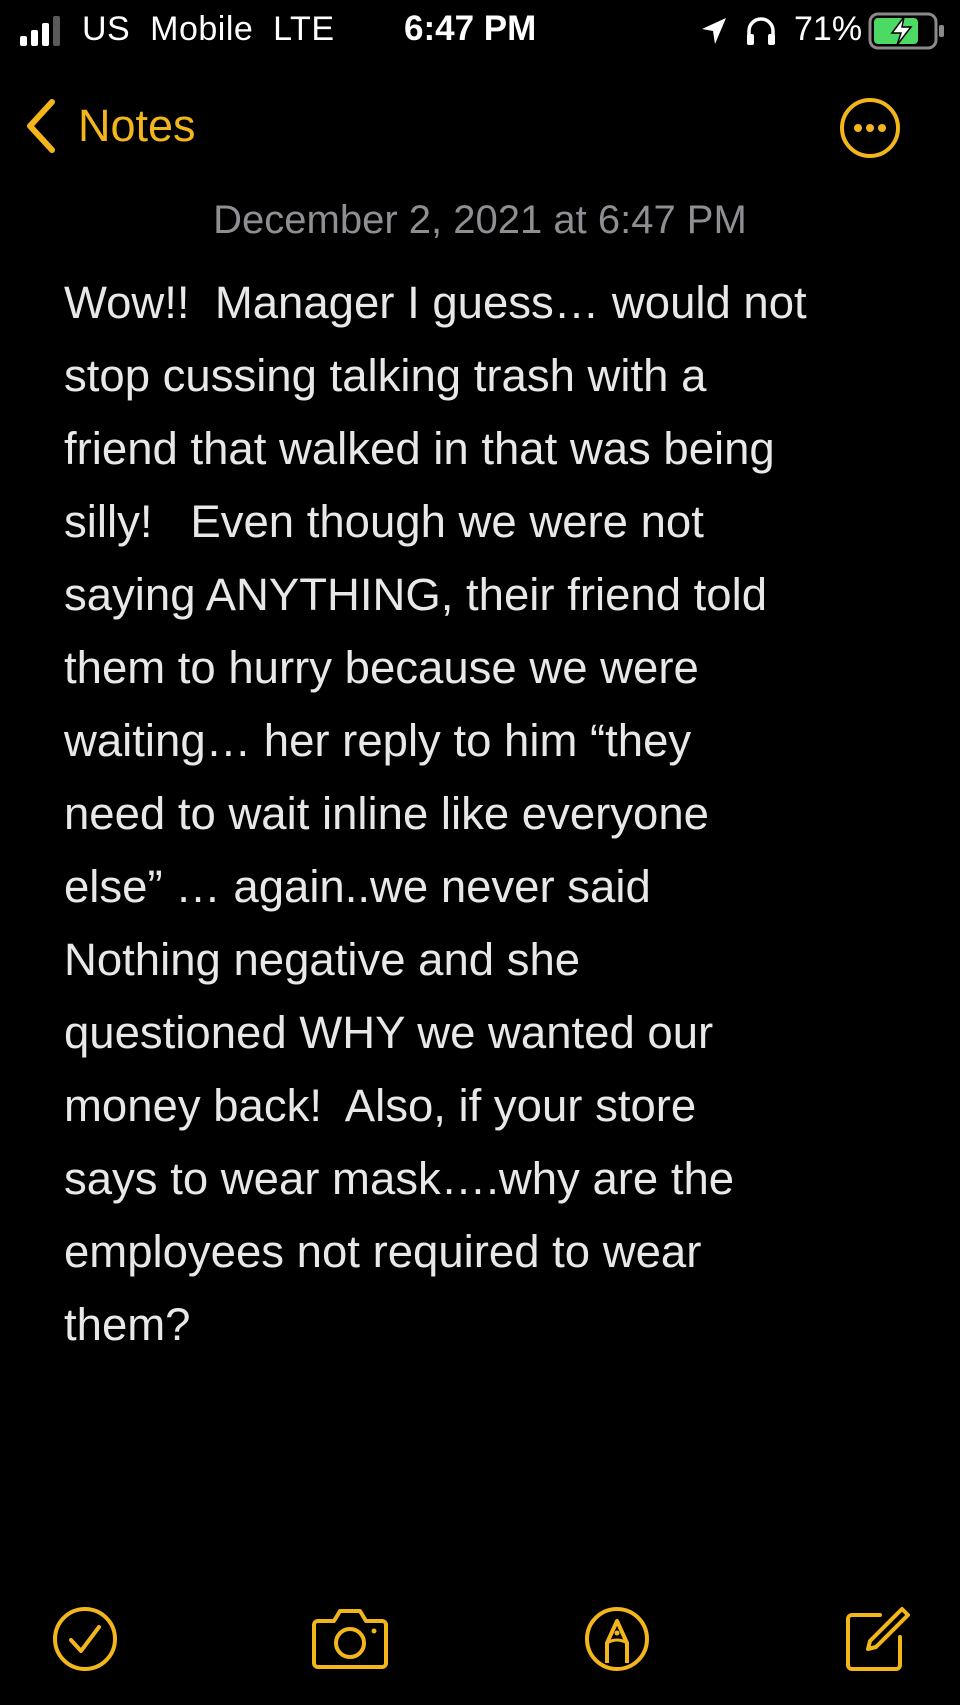  I want to click on note-timestamp: December 2, 2021 at 6:47 PM, so click(480, 220).